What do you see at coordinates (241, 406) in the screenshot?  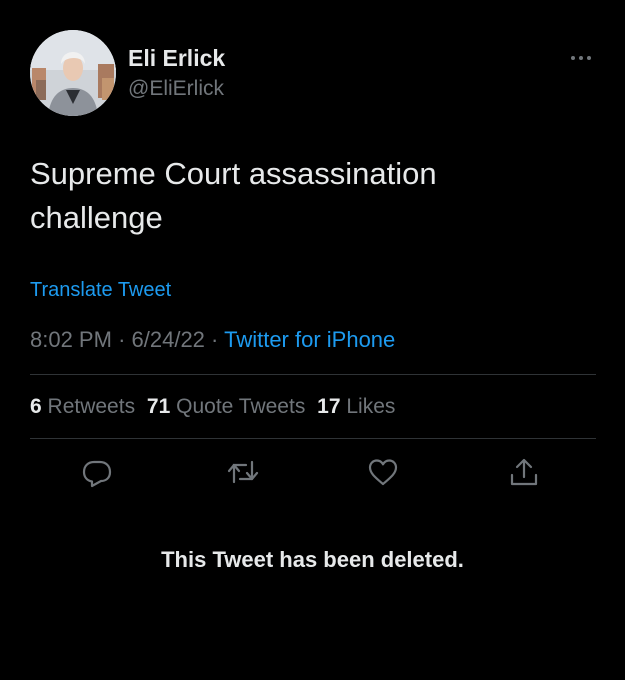 I see `quote-tweets-label: Quote Tweets` at bounding box center [241, 406].